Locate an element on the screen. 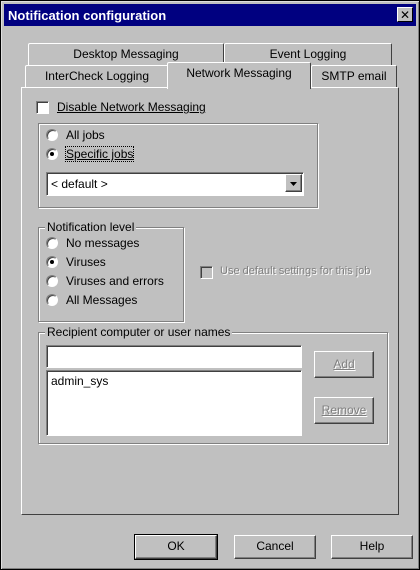  add-button-label: Add is located at coordinates (344, 364).